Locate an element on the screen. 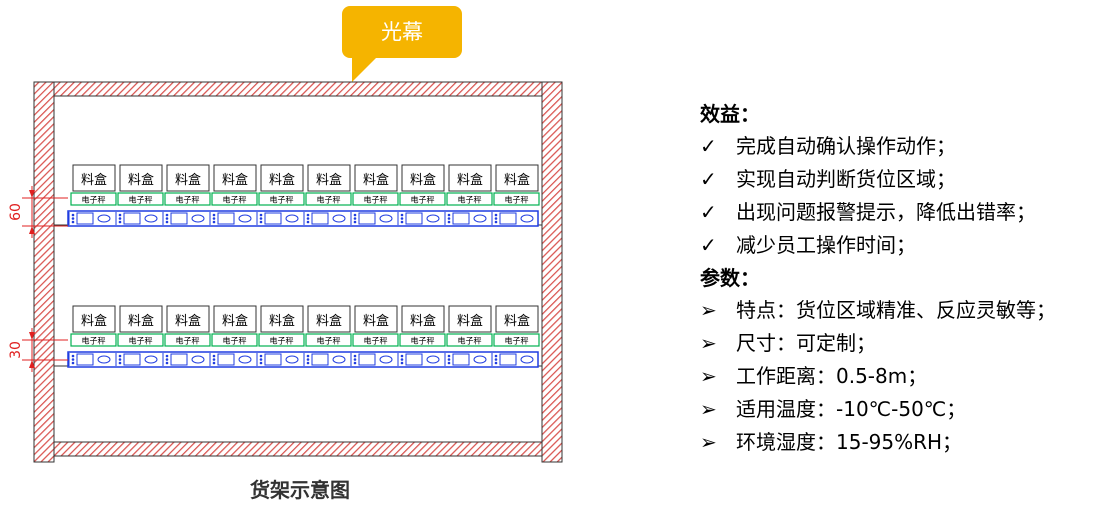  diagram-caption: 货架示意图 is located at coordinates (300, 490).